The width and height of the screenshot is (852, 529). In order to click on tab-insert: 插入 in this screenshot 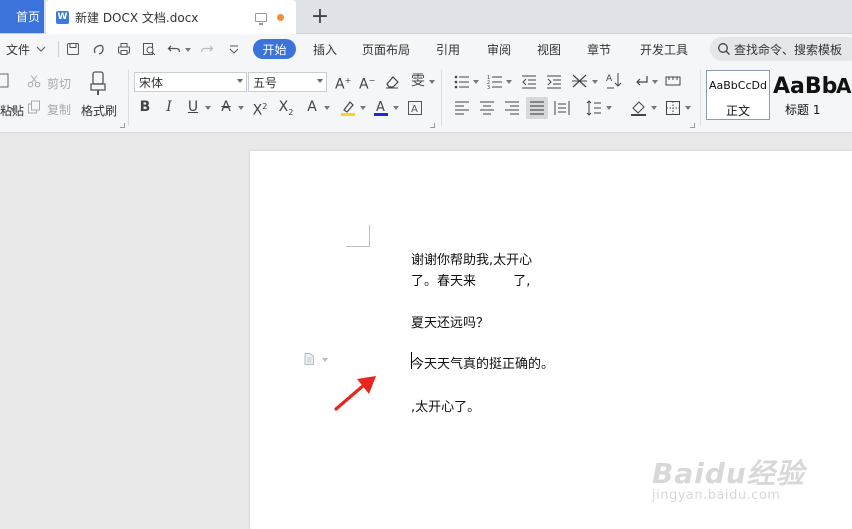, I will do `click(325, 49)`.